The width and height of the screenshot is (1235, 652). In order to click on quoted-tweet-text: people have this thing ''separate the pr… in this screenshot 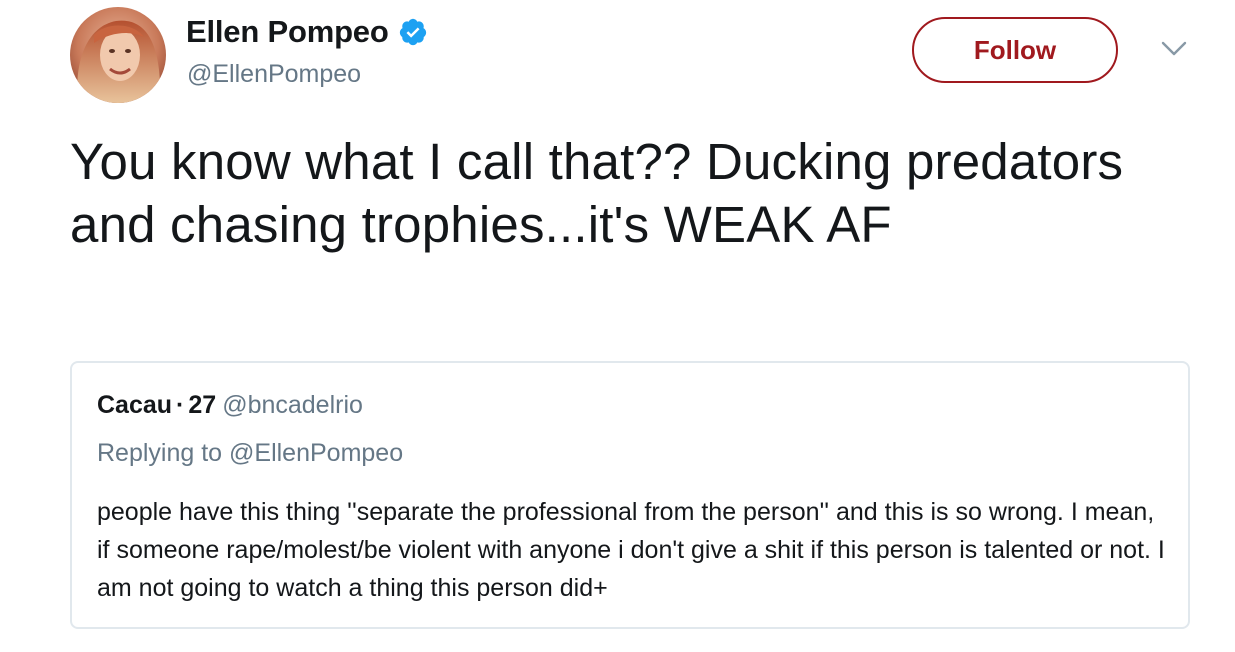, I will do `click(631, 550)`.